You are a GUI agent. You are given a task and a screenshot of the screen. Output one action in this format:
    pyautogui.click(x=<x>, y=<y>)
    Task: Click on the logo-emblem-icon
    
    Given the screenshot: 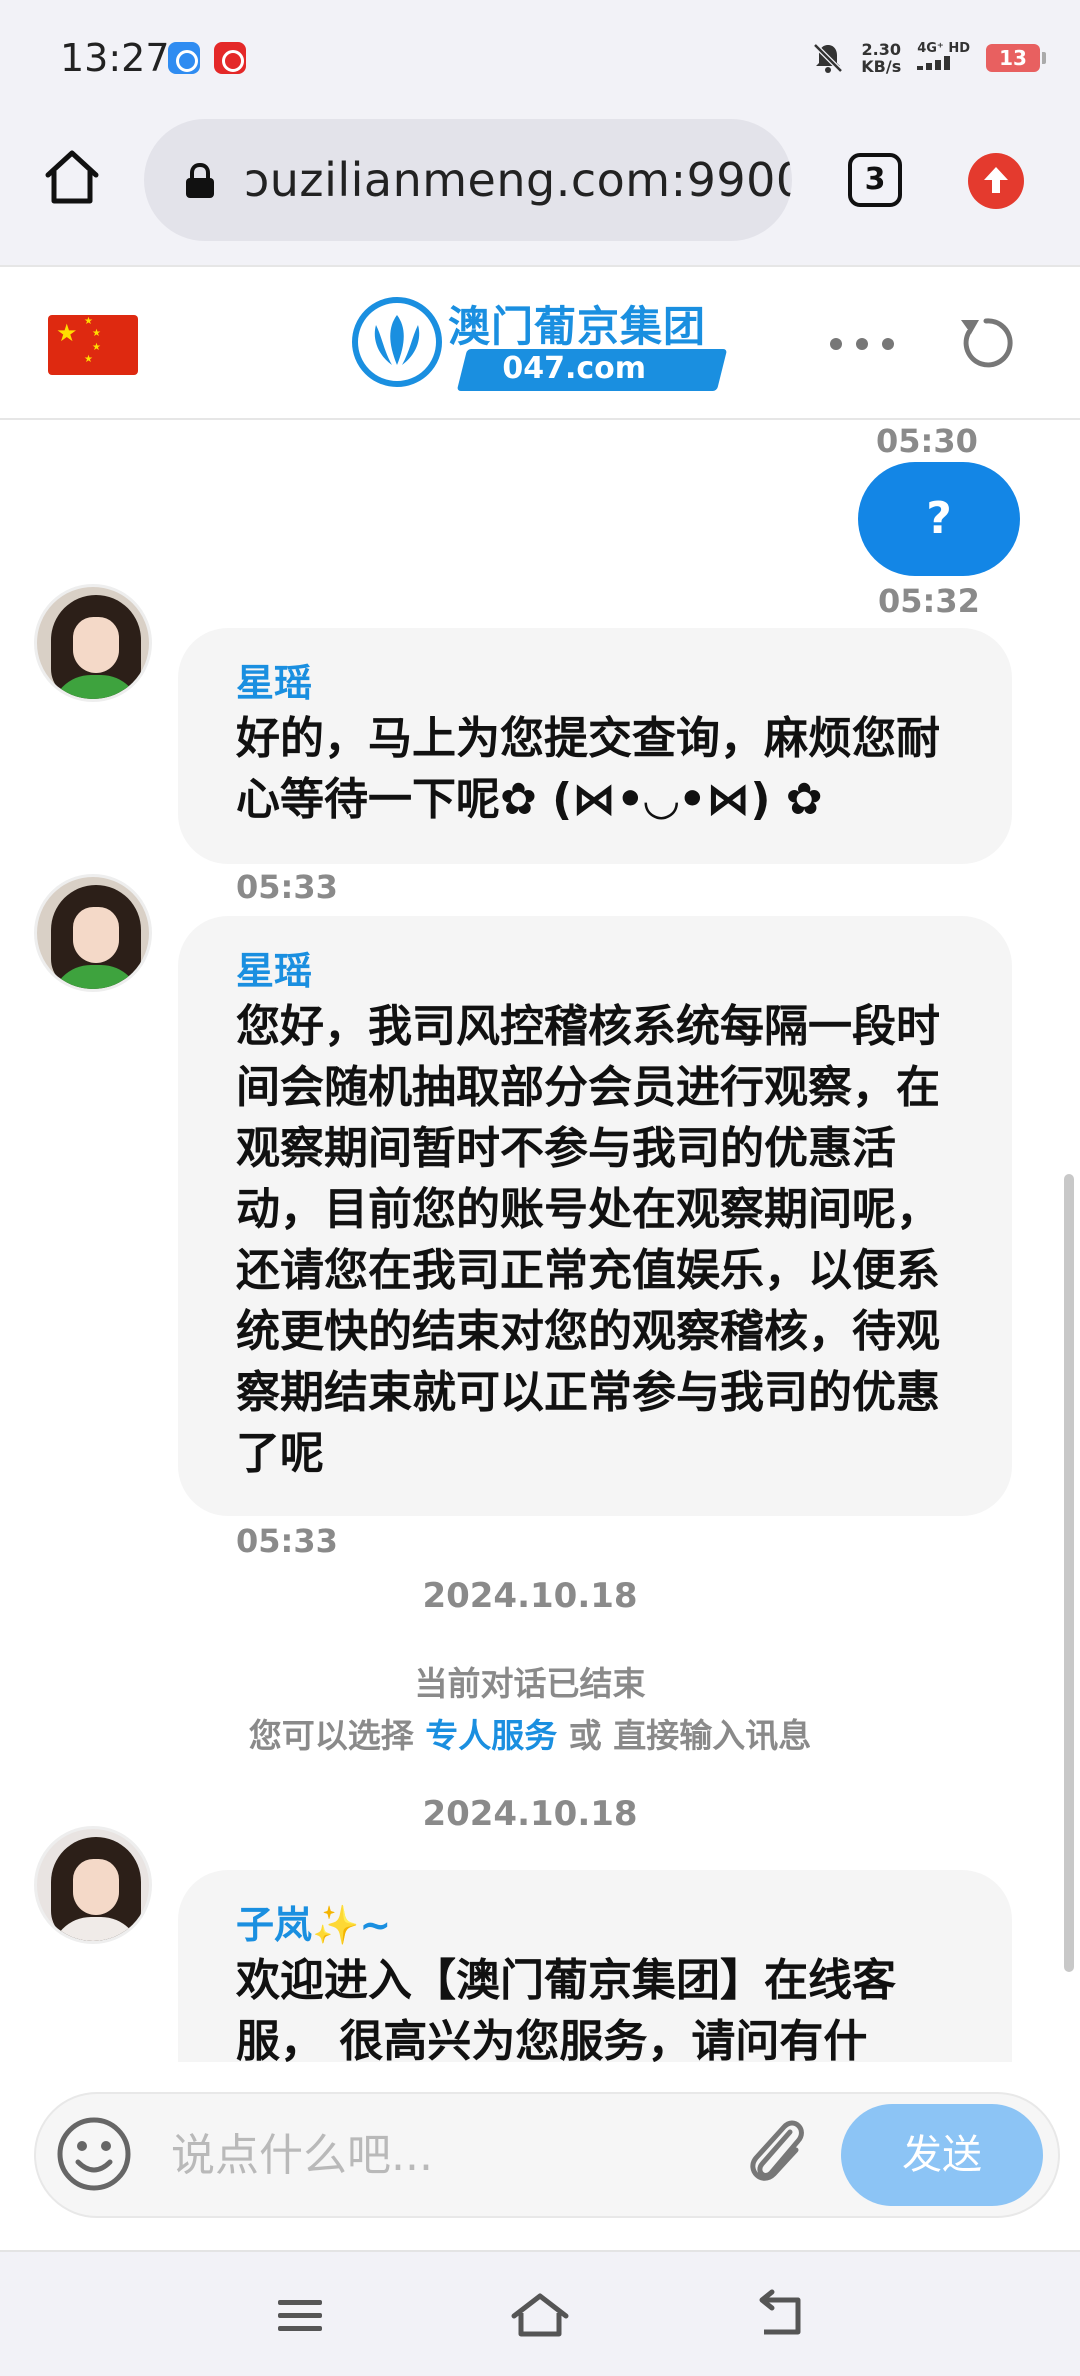 What is the action you would take?
    pyautogui.click(x=397, y=342)
    